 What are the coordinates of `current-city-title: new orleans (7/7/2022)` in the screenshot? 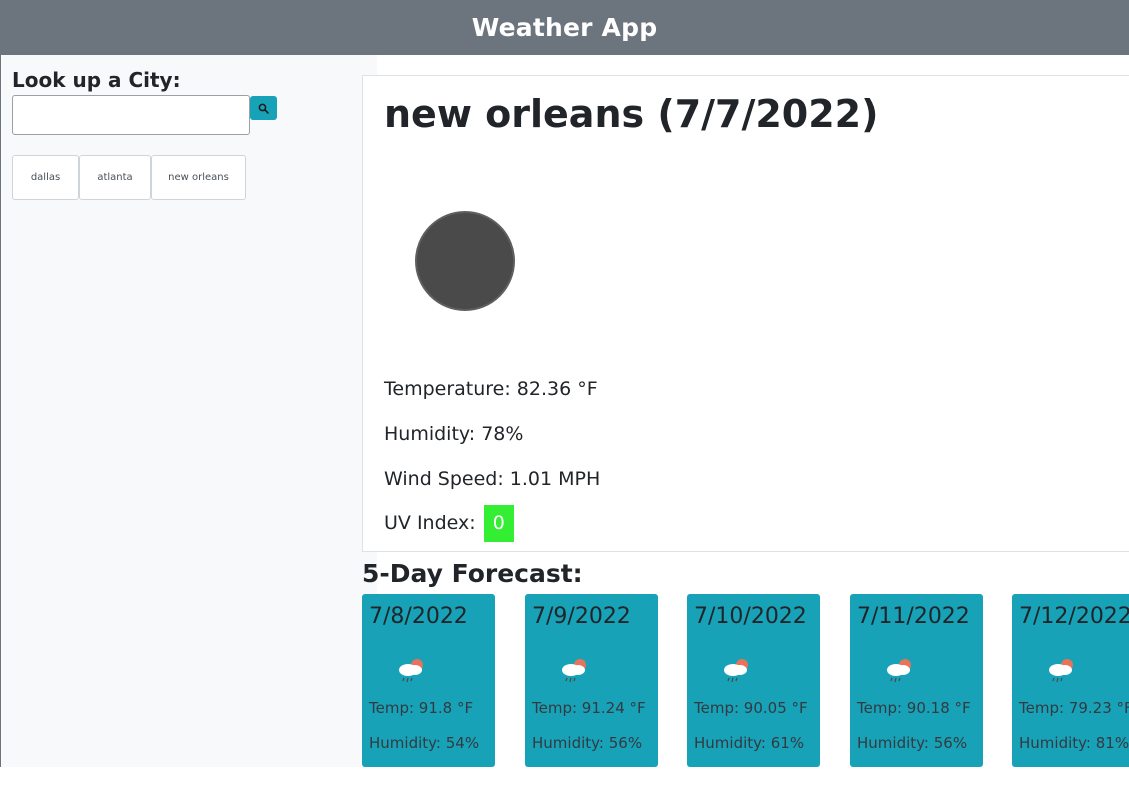 It's located at (631, 114).